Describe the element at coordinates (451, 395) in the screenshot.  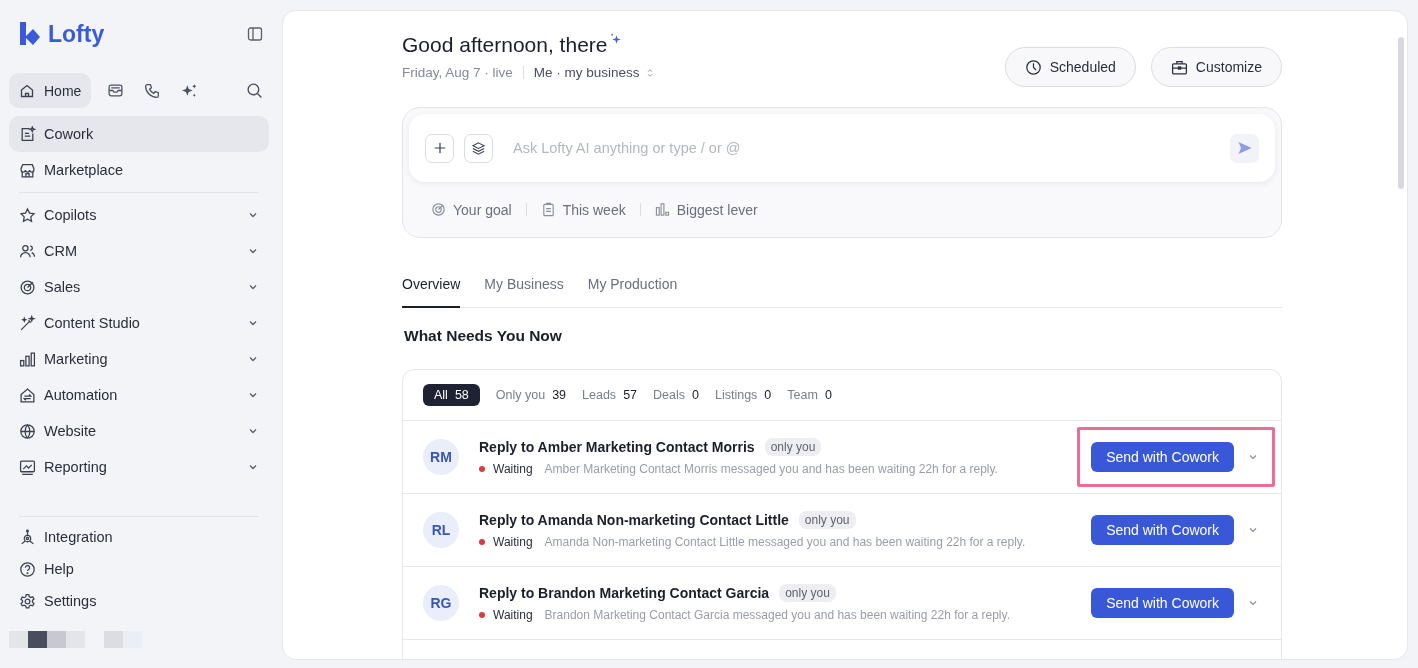
I see `filter-chip: All 58` at that location.